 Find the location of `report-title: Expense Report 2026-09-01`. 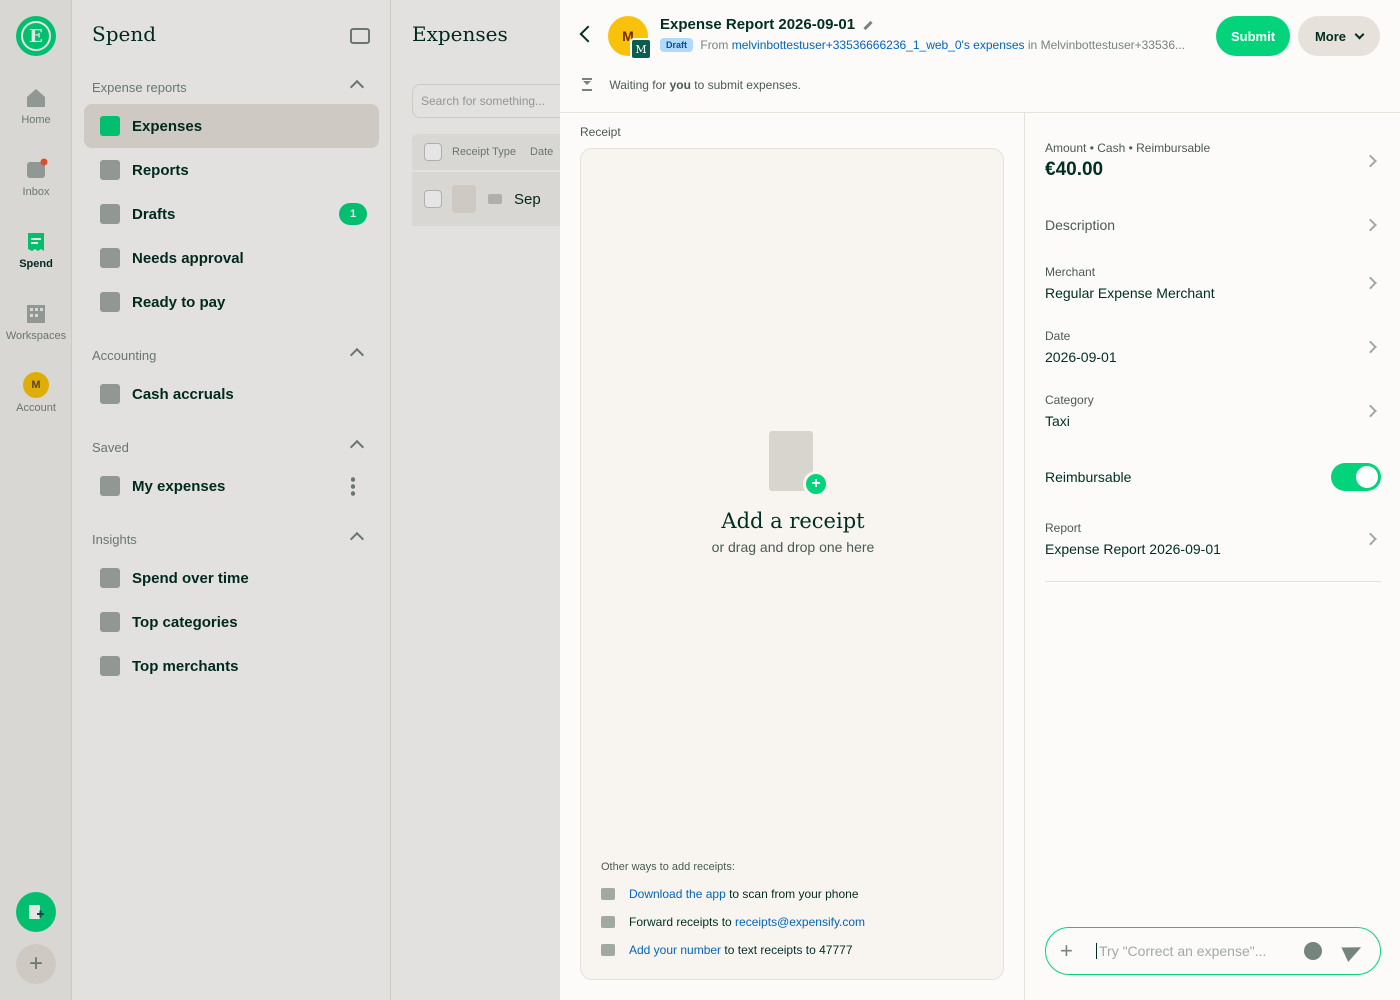

report-title: Expense Report 2026-09-01 is located at coordinates (766, 24).